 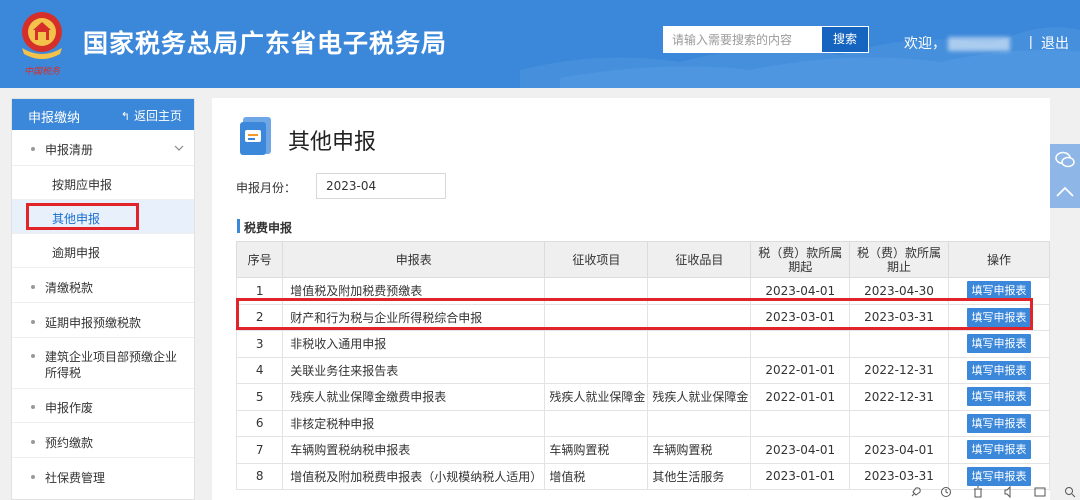 What do you see at coordinates (266, 188) in the screenshot?
I see `month-label: 申报月份：` at bounding box center [266, 188].